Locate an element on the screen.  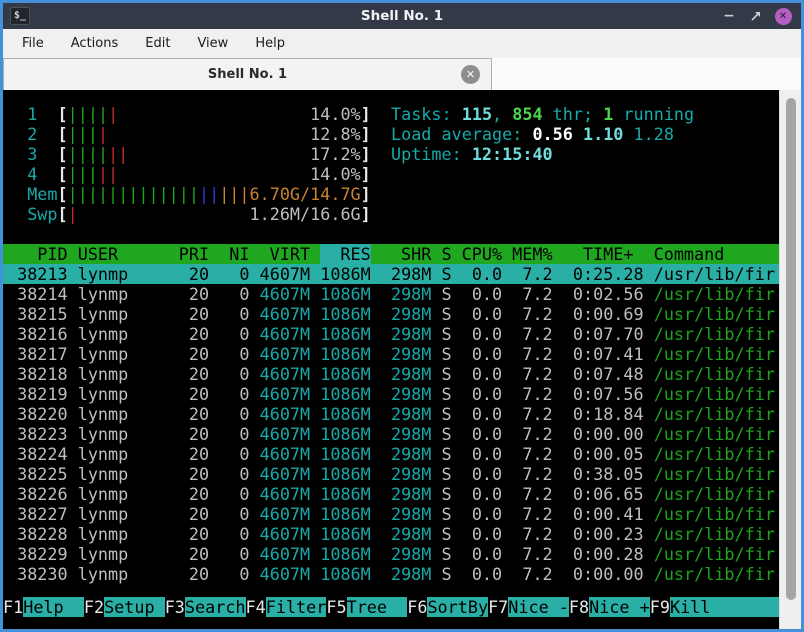
fnkey-f5: F5 is located at coordinates (336, 607).